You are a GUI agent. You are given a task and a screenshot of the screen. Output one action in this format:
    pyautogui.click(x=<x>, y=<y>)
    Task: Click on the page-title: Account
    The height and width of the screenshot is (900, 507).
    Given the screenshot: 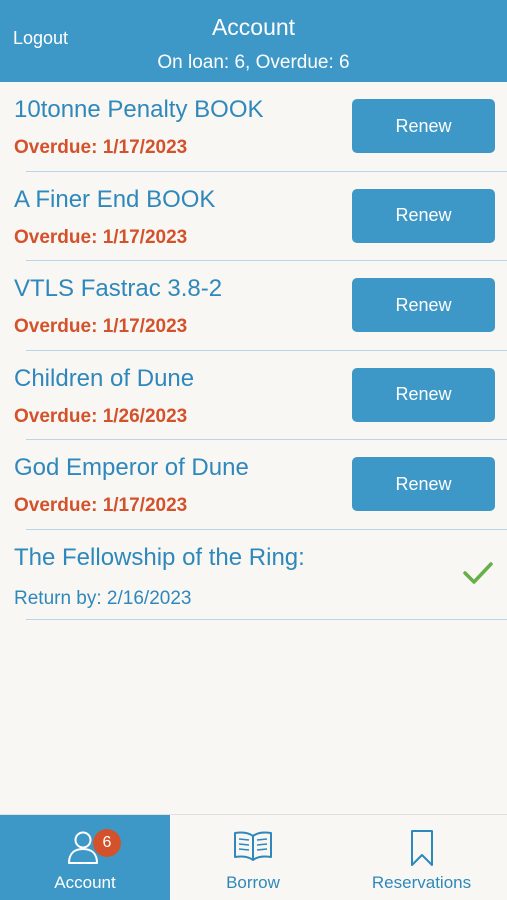 What is the action you would take?
    pyautogui.click(x=253, y=27)
    